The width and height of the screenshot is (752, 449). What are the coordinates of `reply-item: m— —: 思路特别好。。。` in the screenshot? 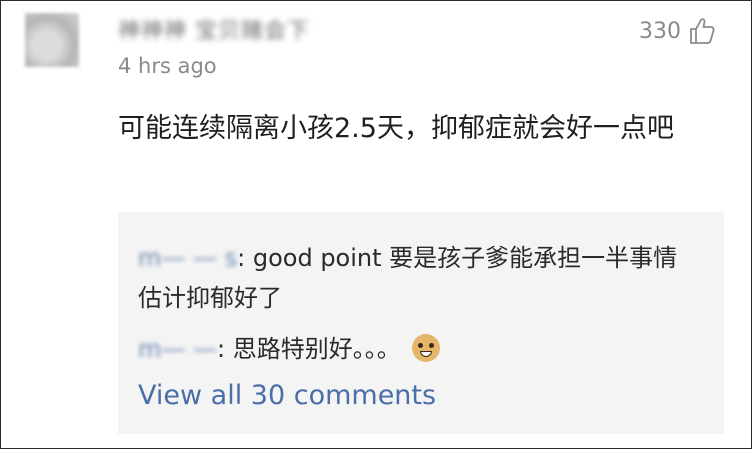 It's located at (423, 349).